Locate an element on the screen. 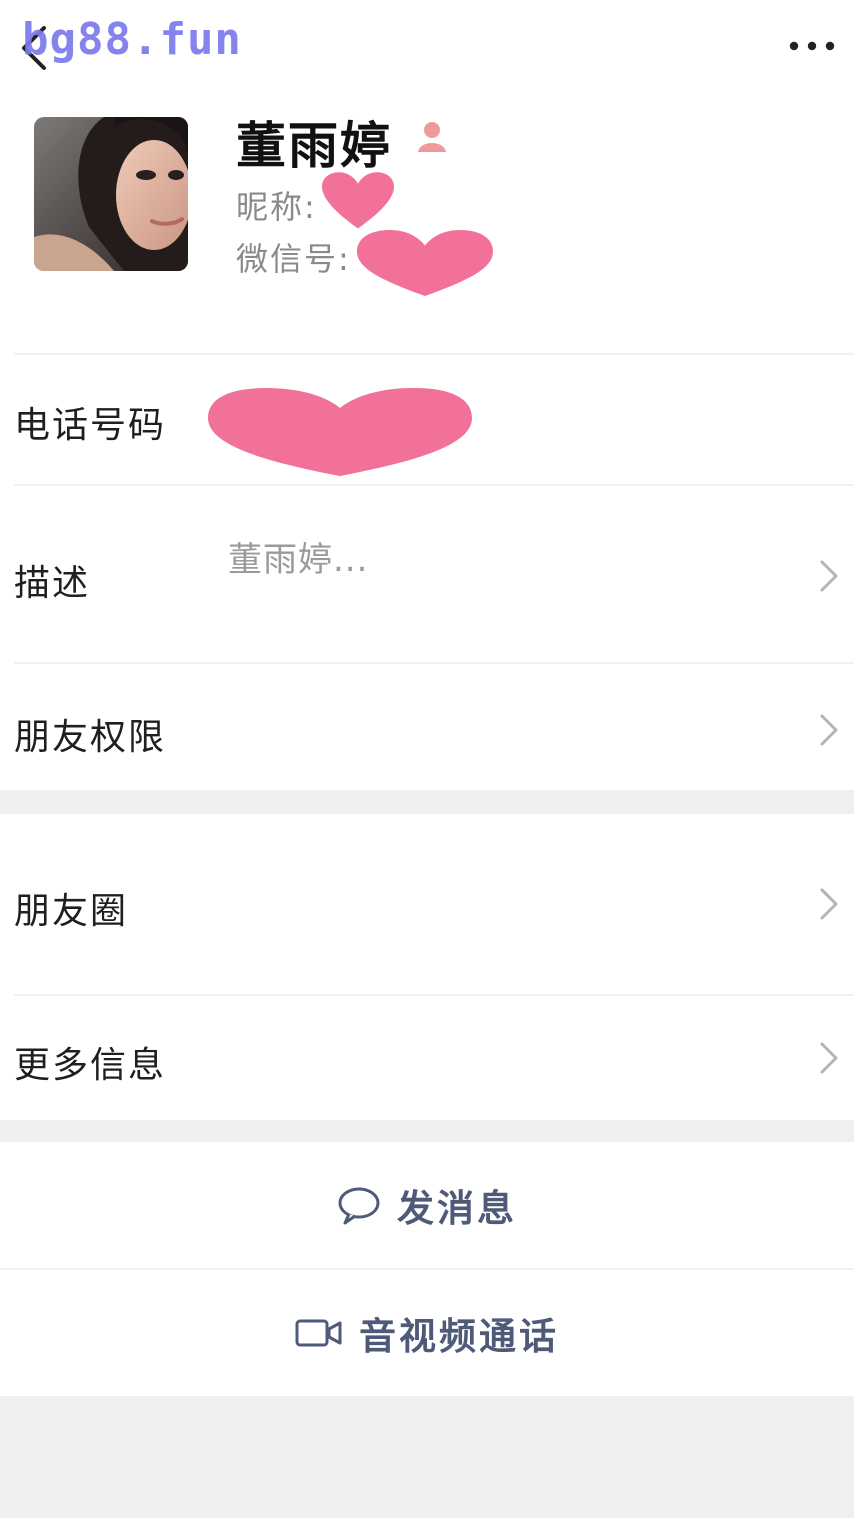  phone-label: 电话号码 is located at coordinates (90, 425).